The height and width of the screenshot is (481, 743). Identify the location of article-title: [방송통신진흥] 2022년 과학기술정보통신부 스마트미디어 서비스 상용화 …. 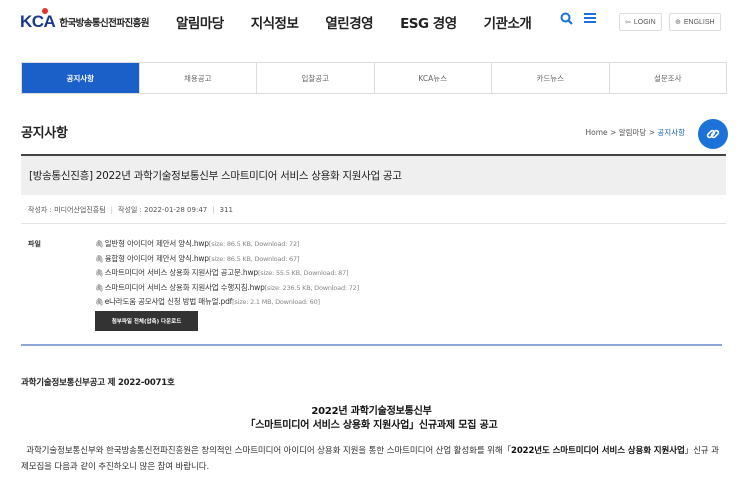
(215, 176).